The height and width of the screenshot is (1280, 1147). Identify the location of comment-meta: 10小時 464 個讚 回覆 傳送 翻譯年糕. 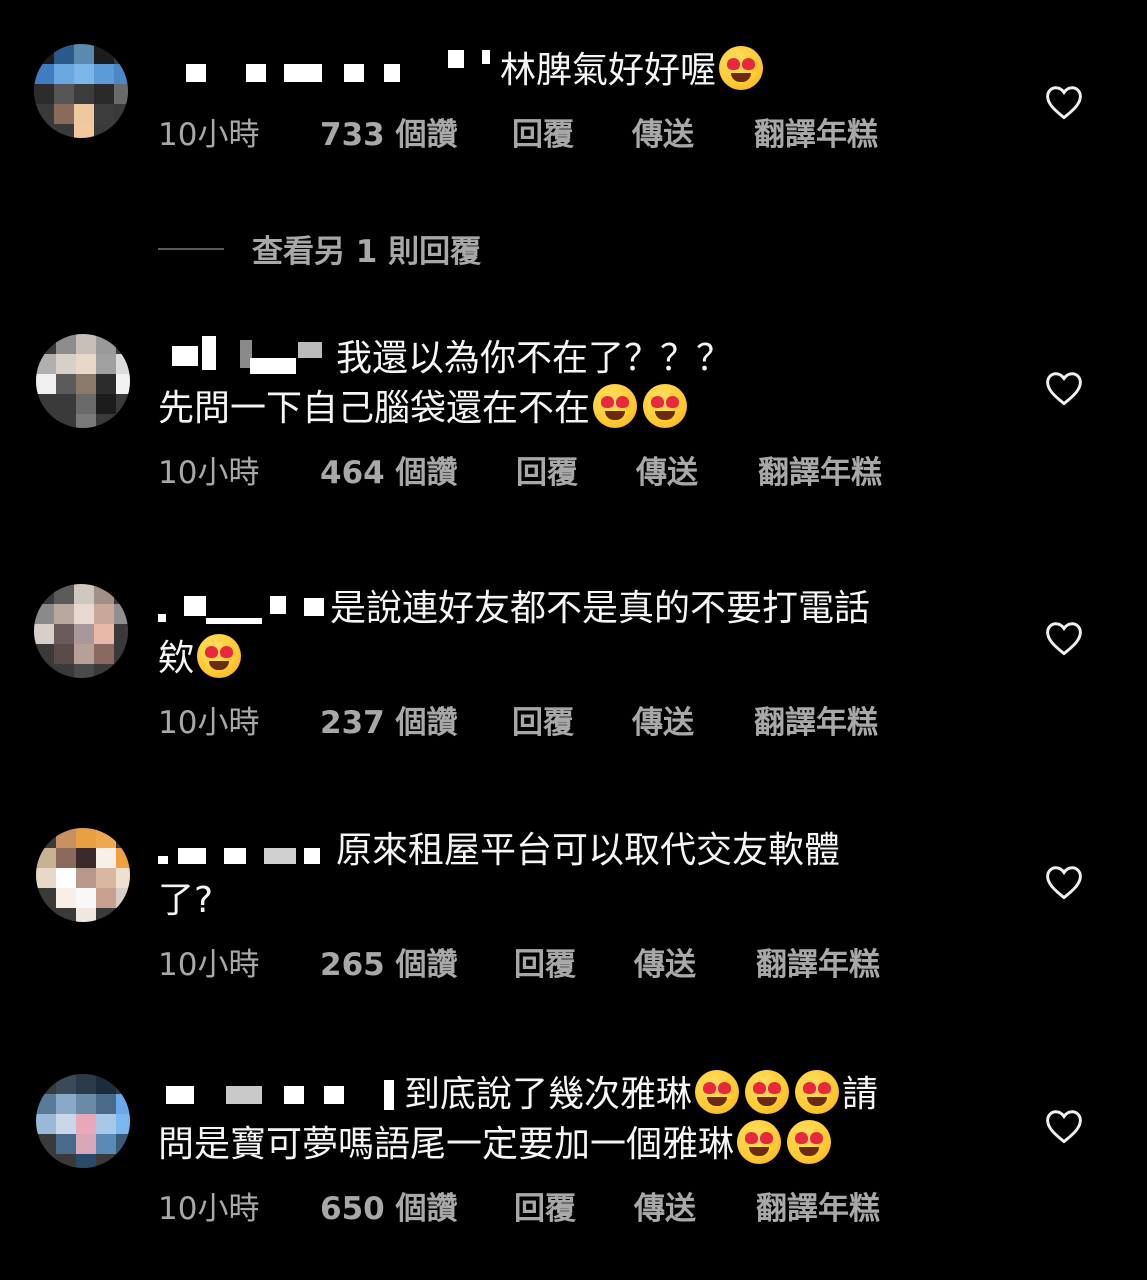
(568, 469).